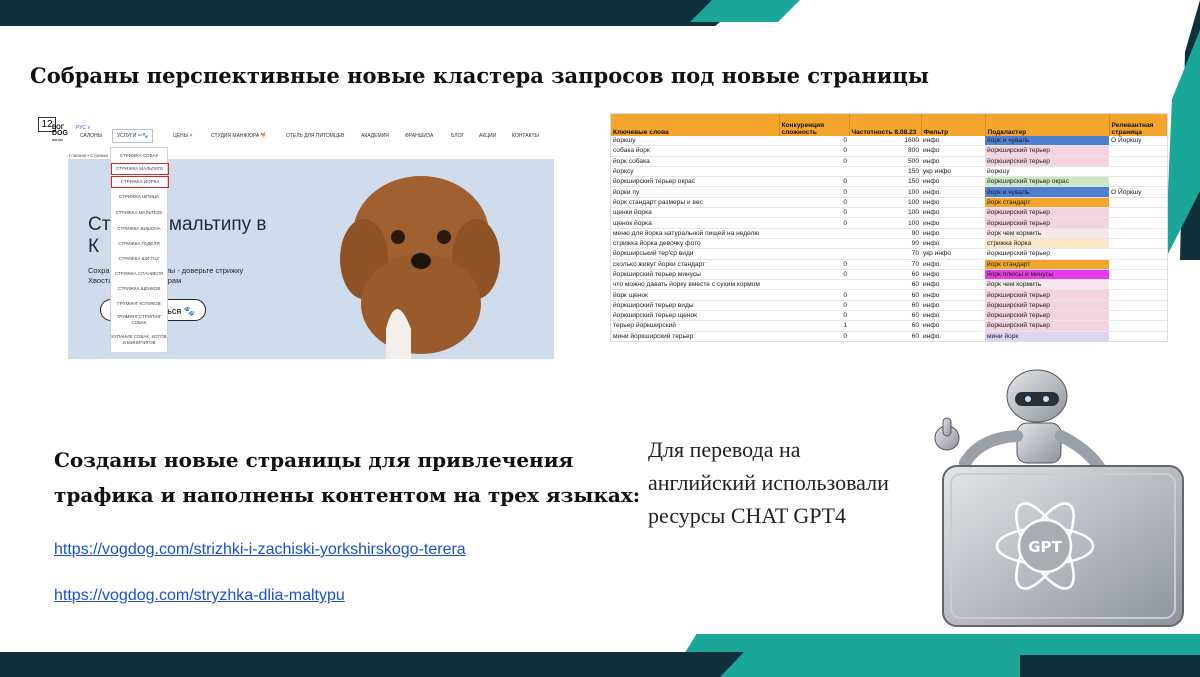  Describe the element at coordinates (91, 136) in the screenshot. I see `nav-item-salons: САЛОНЫ` at that location.